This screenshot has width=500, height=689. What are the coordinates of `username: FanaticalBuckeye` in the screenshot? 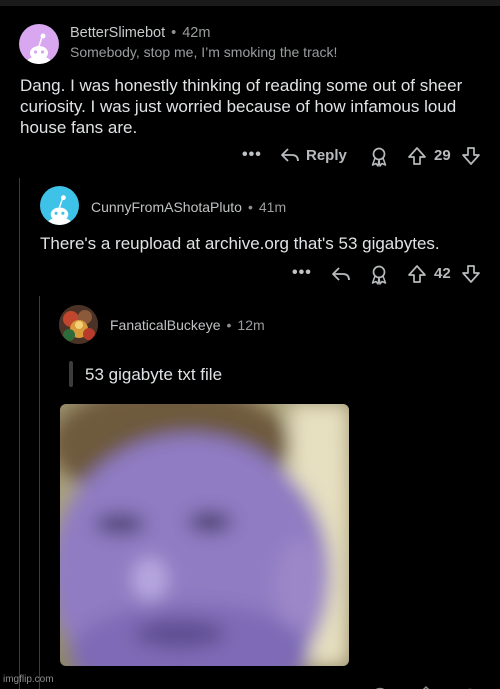 It's located at (165, 325).